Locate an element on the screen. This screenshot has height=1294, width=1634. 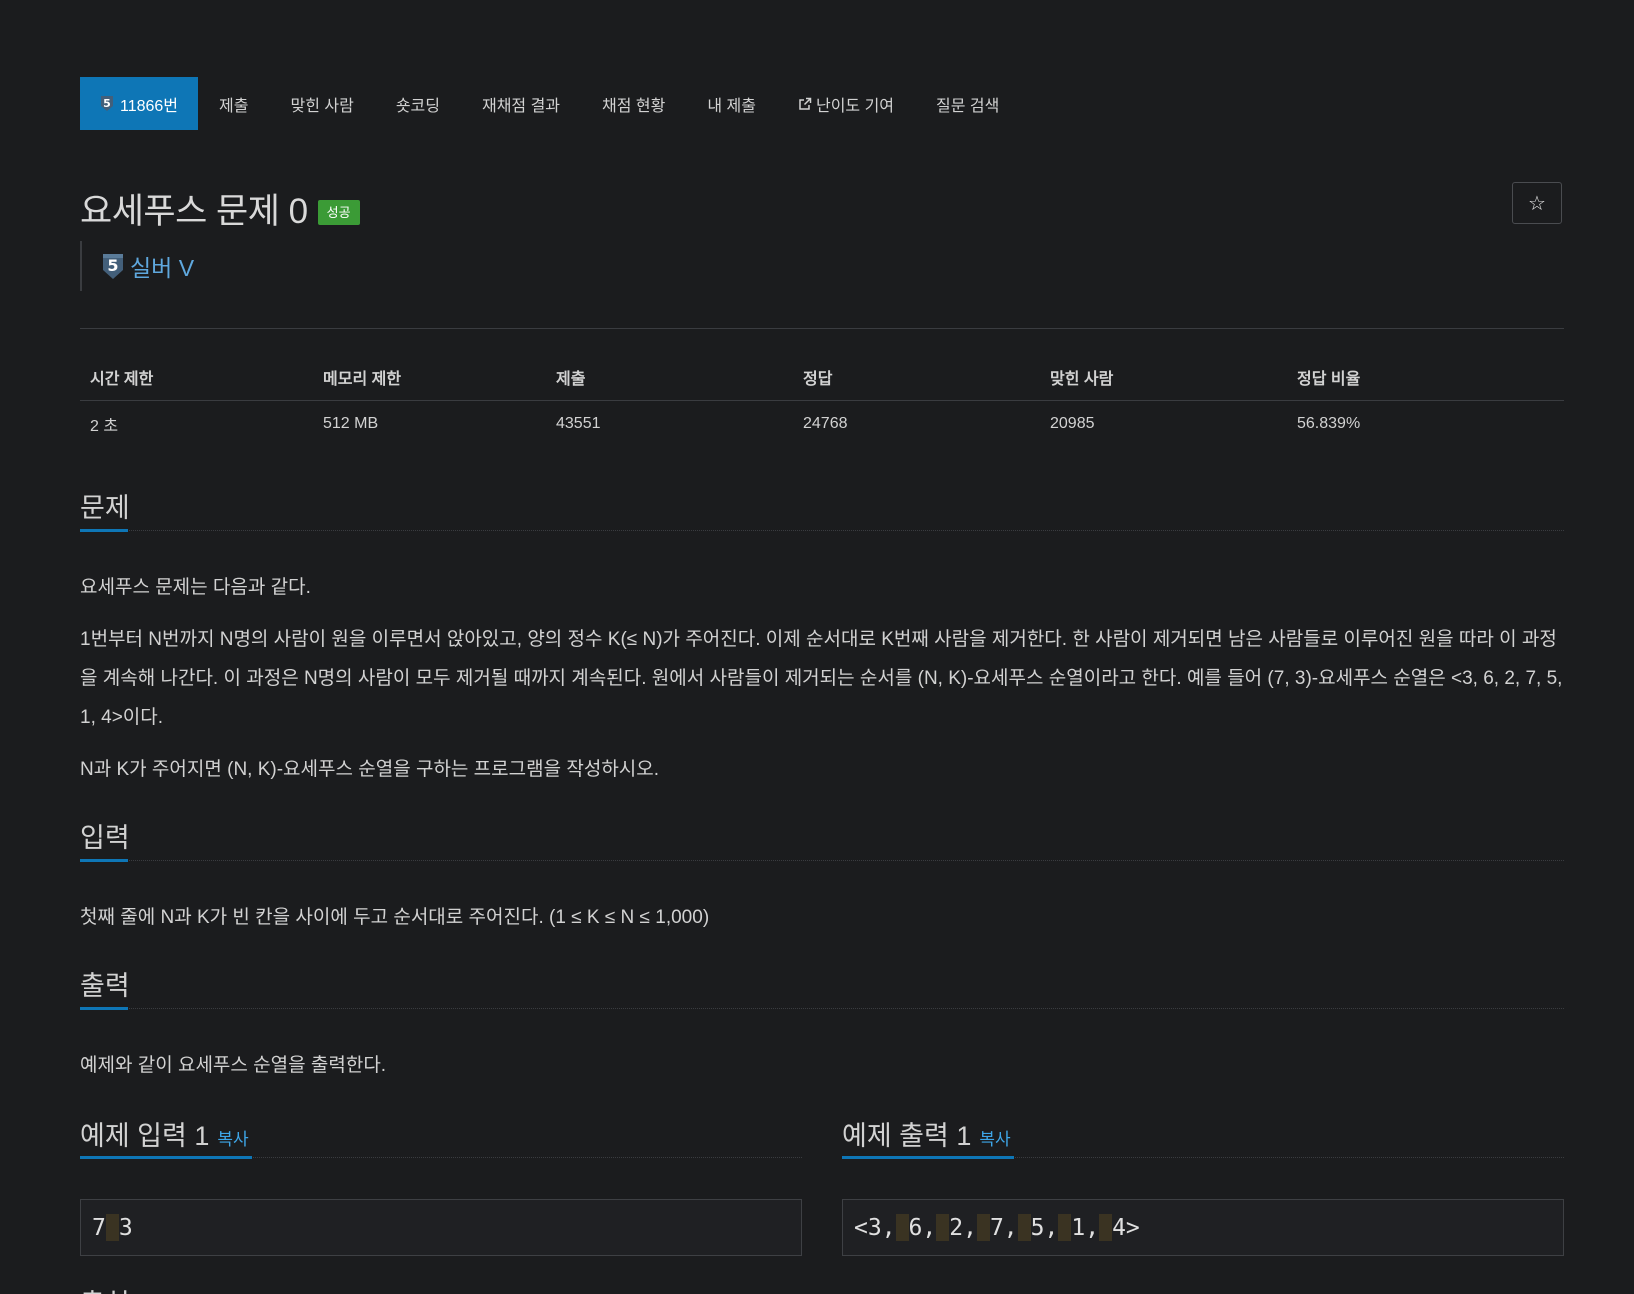
section-input-title: 입력 is located at coordinates (105, 838).